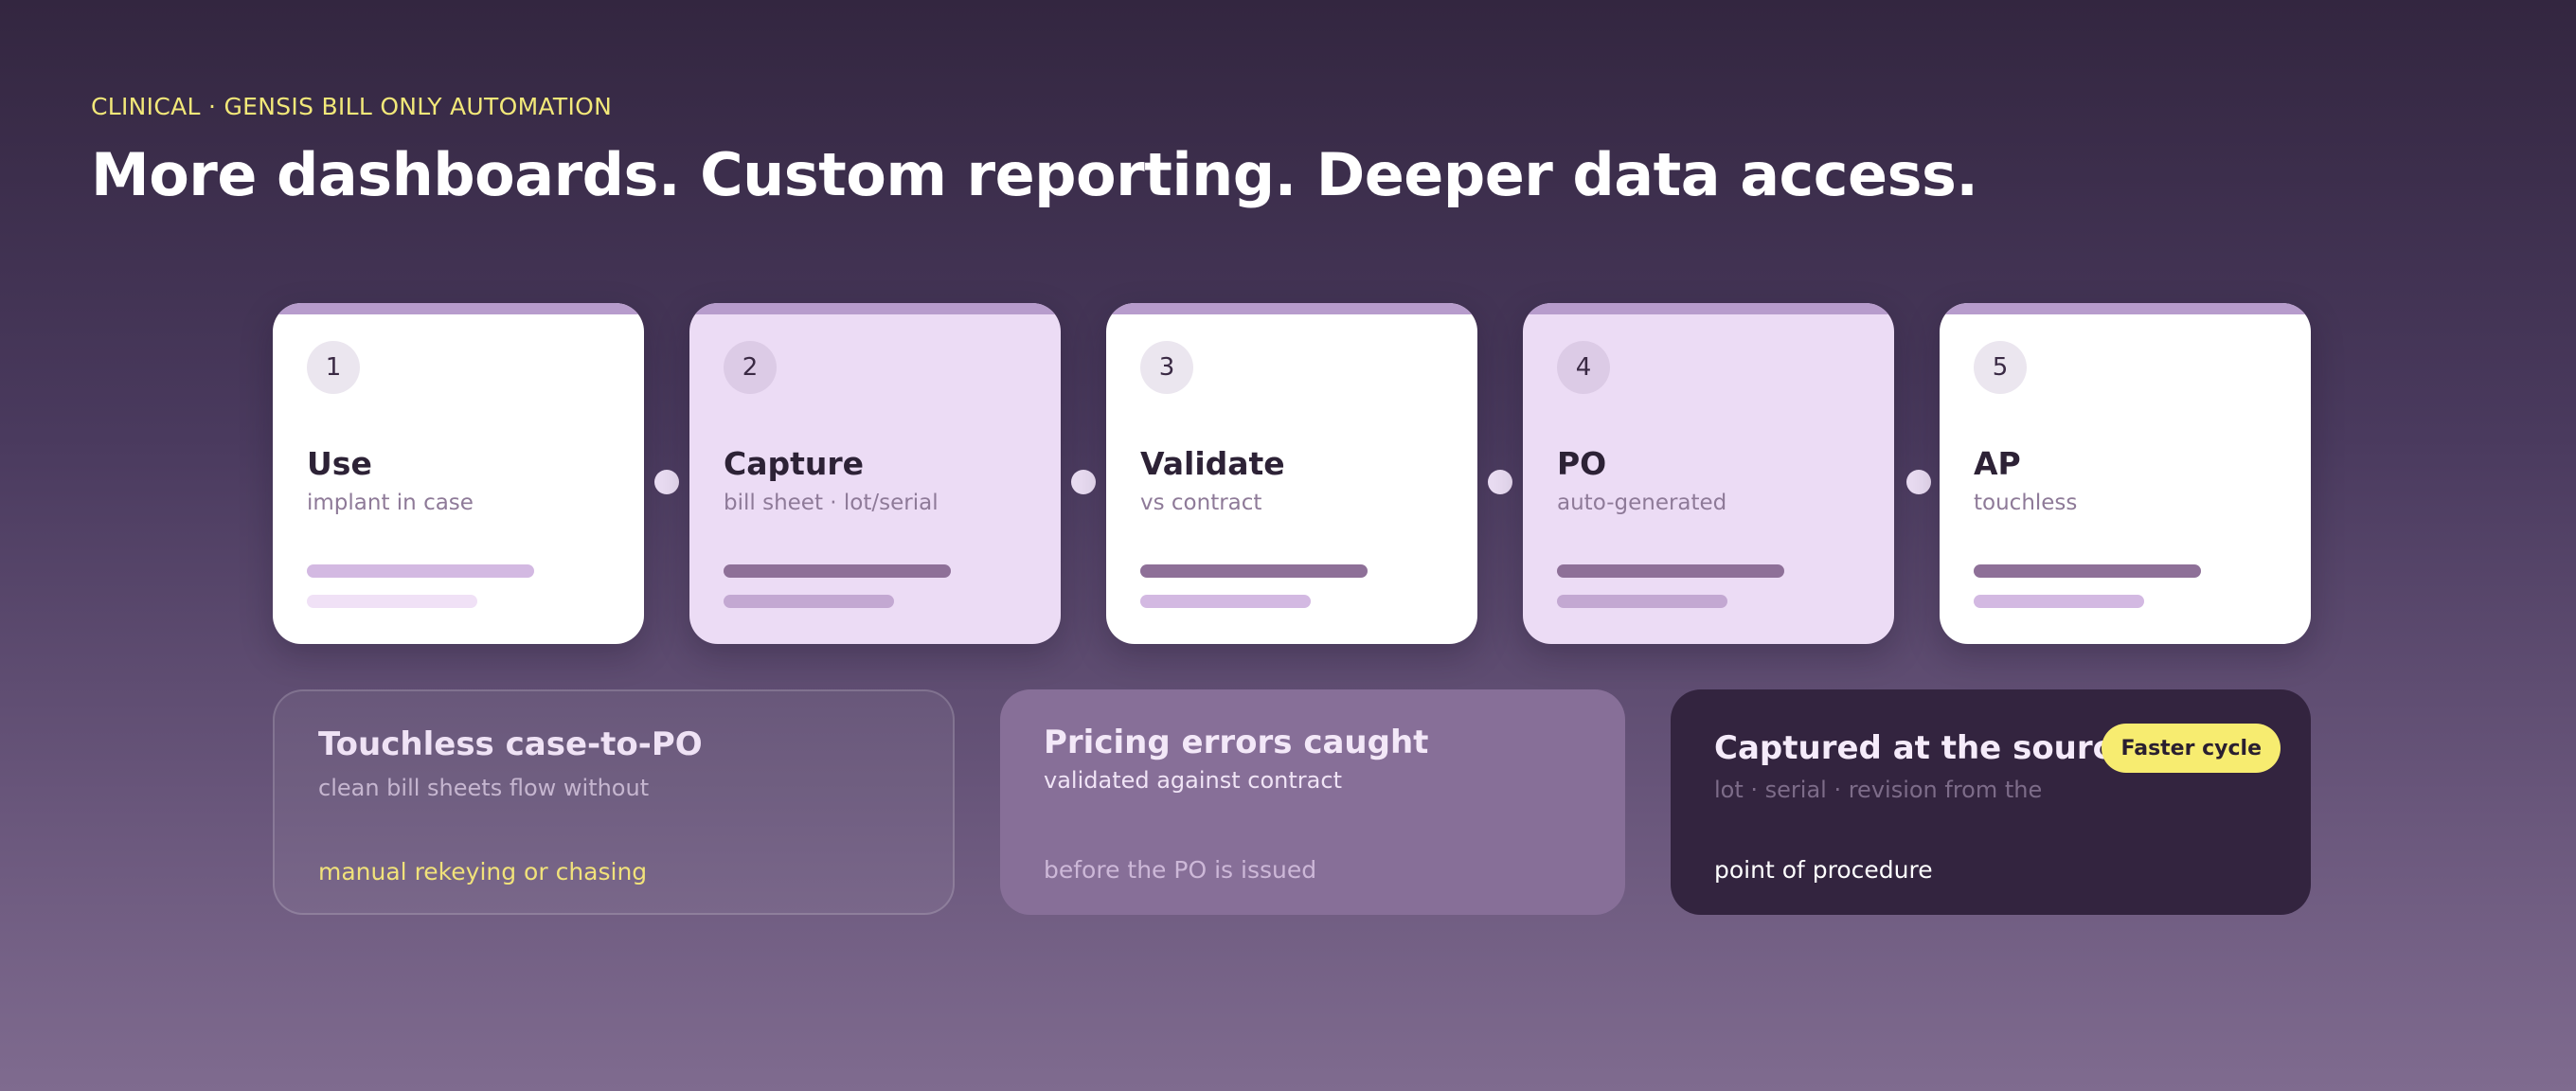  Describe the element at coordinates (1997, 463) in the screenshot. I see `step-title: AP` at that location.